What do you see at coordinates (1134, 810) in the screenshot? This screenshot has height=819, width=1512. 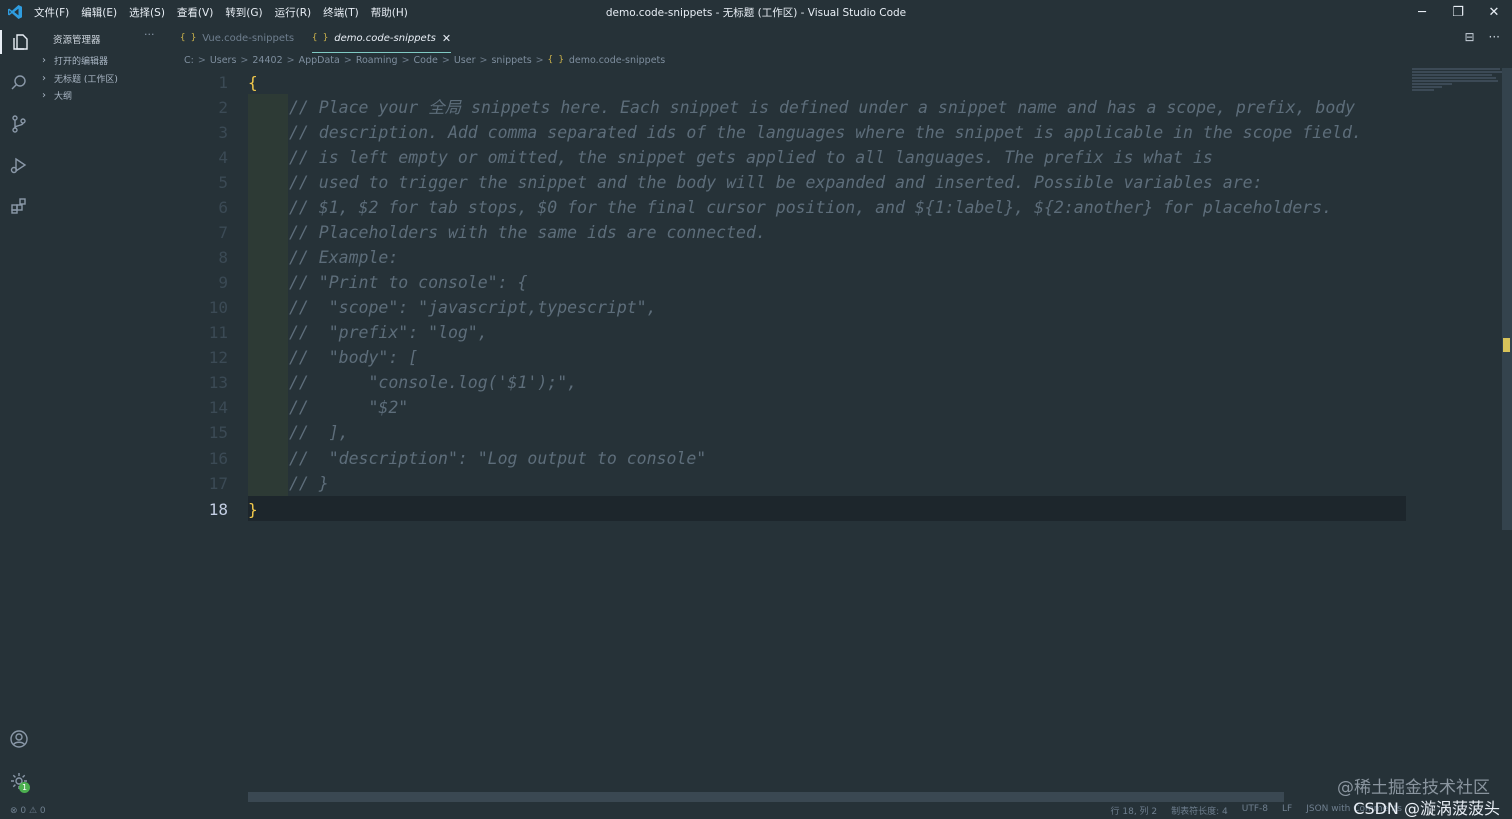 I see `cursor-position-status: 行 18, 列 2` at bounding box center [1134, 810].